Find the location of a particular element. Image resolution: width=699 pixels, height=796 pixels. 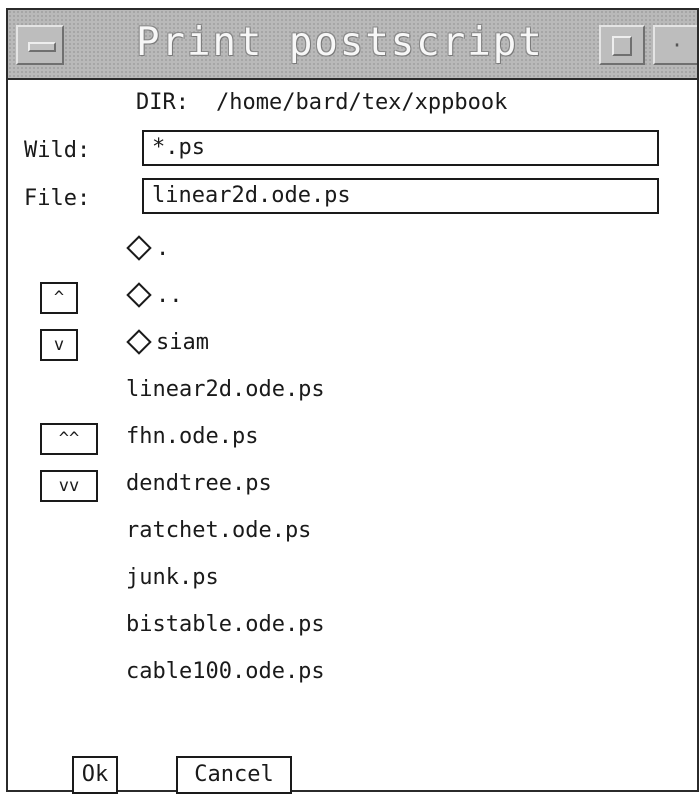

list-item: cable100.ode.ps is located at coordinates (225, 671).